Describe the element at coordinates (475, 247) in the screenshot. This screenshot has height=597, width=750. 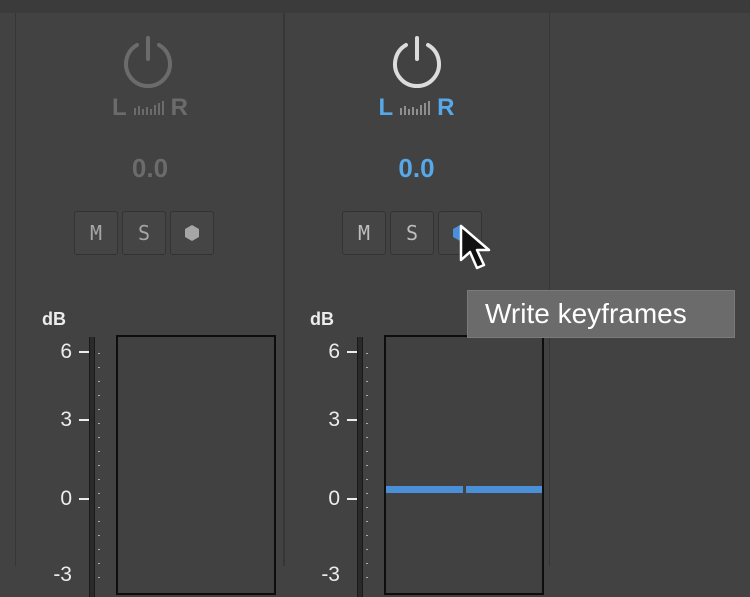
I see `arrow-cursor-icon` at that location.